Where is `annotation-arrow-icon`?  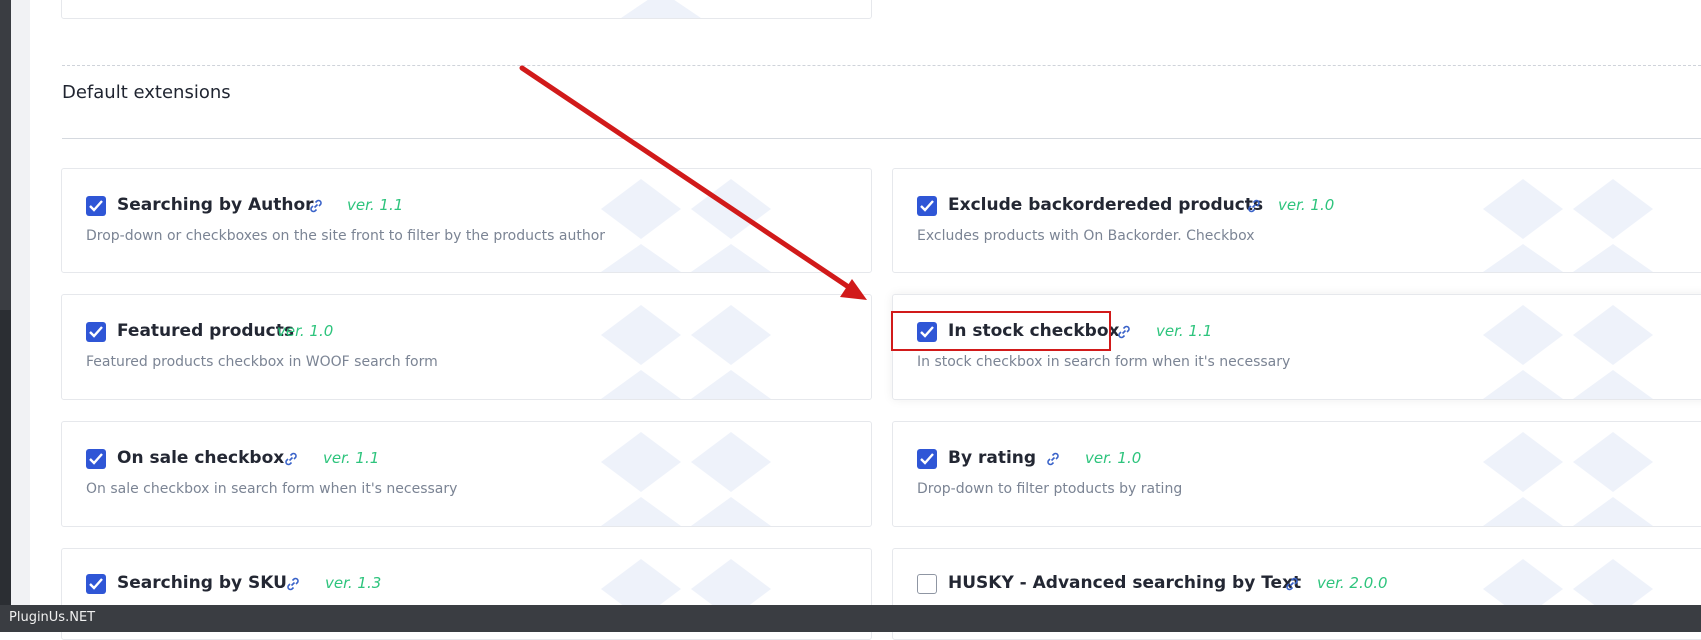
annotation-arrow-icon is located at coordinates (693, 182).